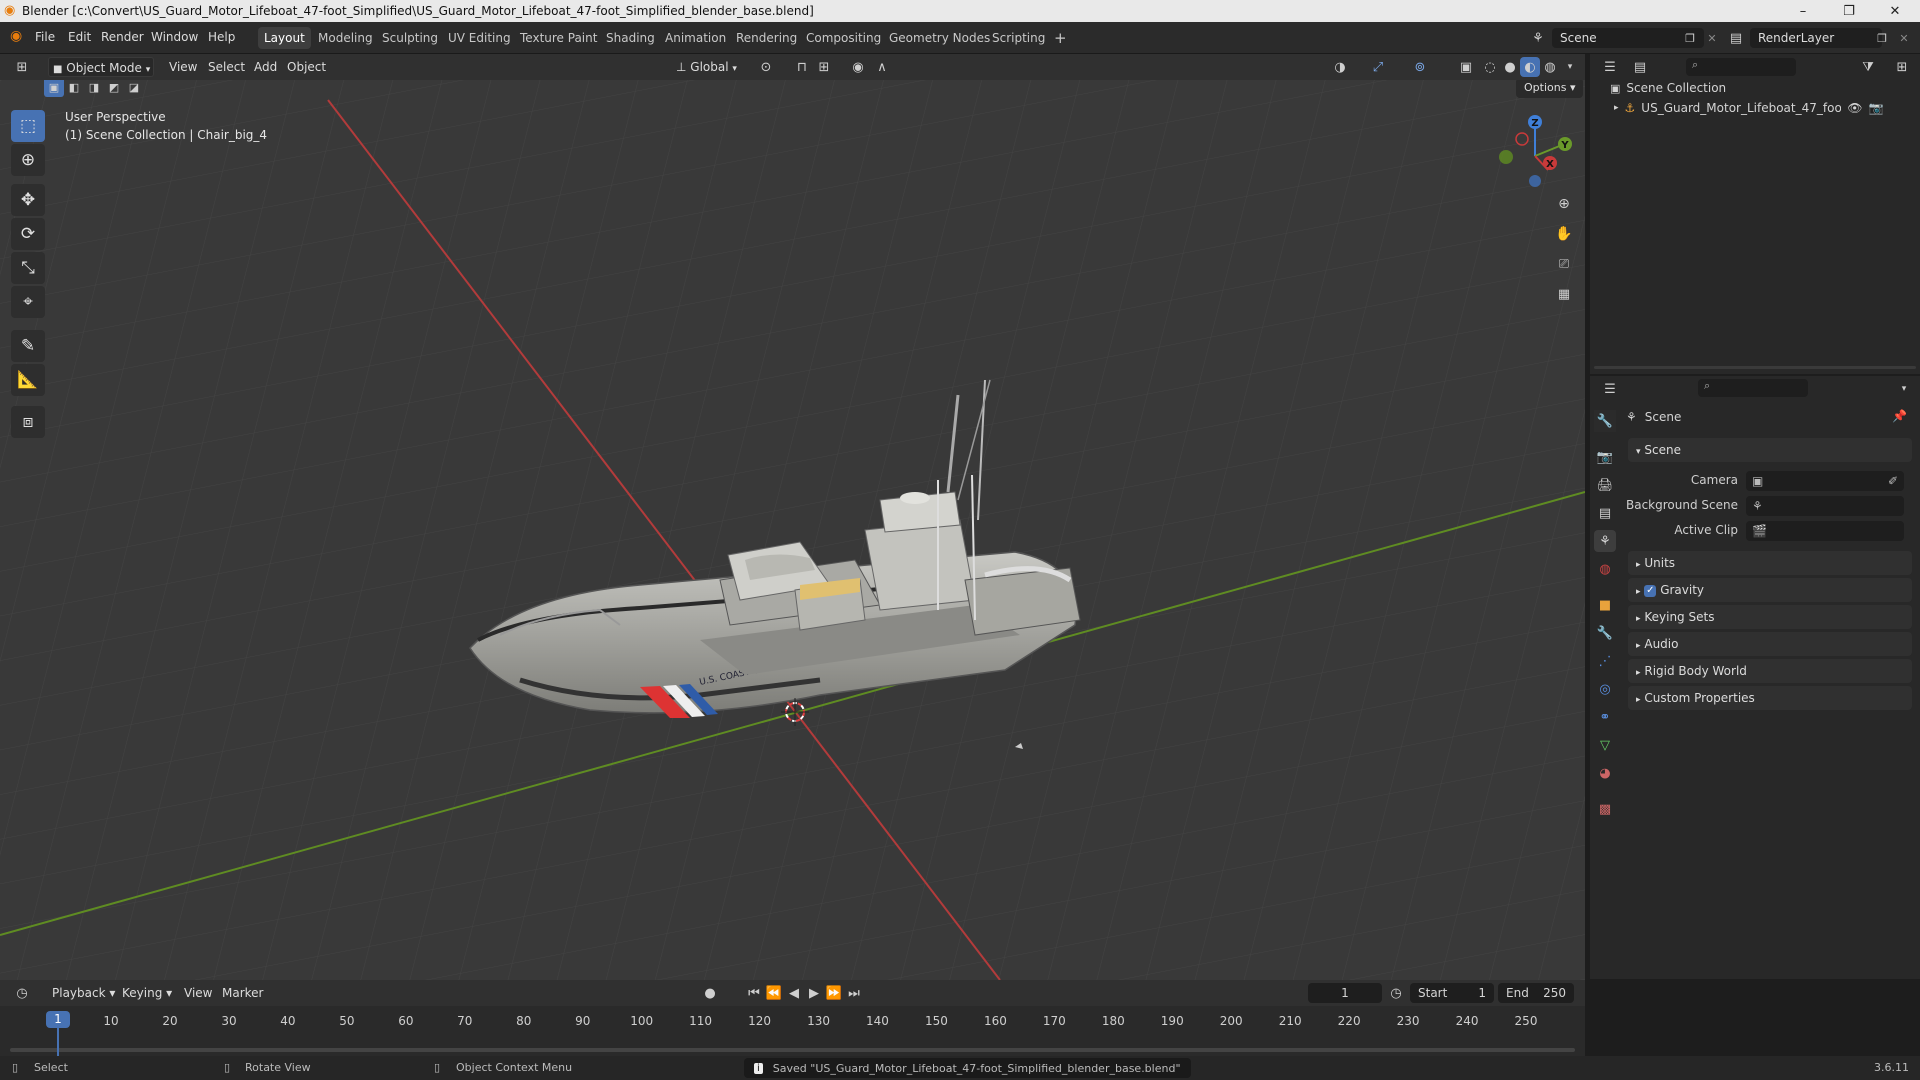 The height and width of the screenshot is (1080, 1920). I want to click on tab-geometry-nodes: Geometry Nodes, so click(939, 38).